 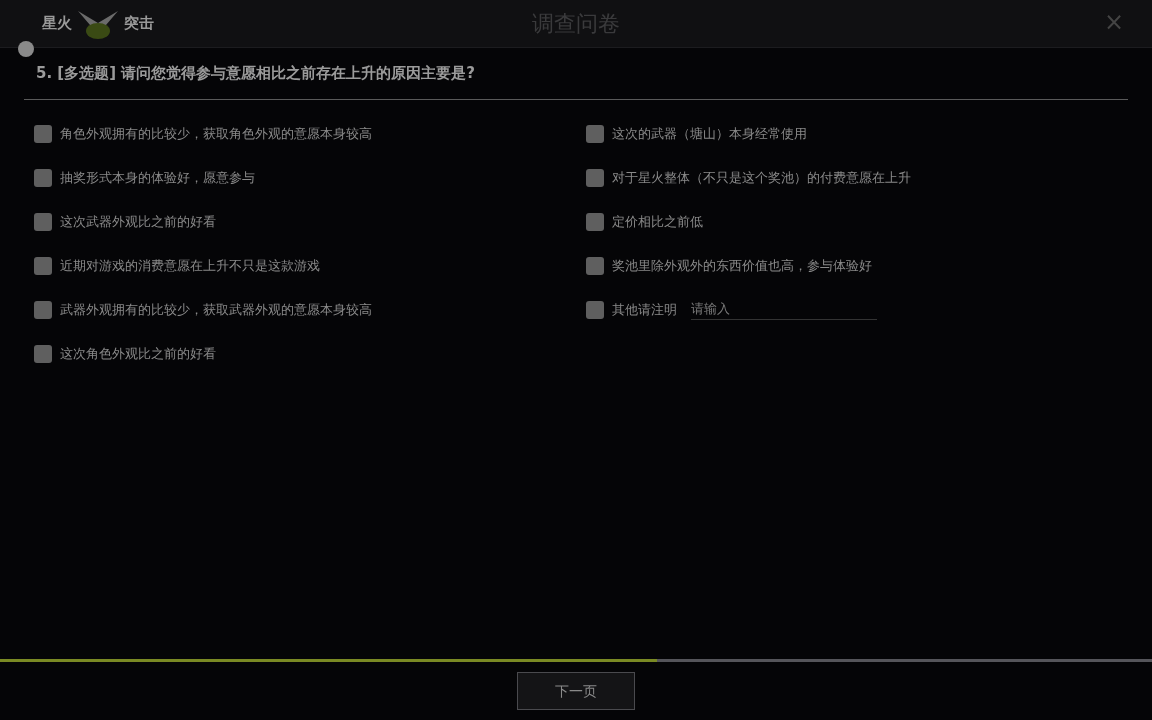 What do you see at coordinates (157, 177) in the screenshot?
I see `option-label: 抽奖形式本身的体验好，愿意参与` at bounding box center [157, 177].